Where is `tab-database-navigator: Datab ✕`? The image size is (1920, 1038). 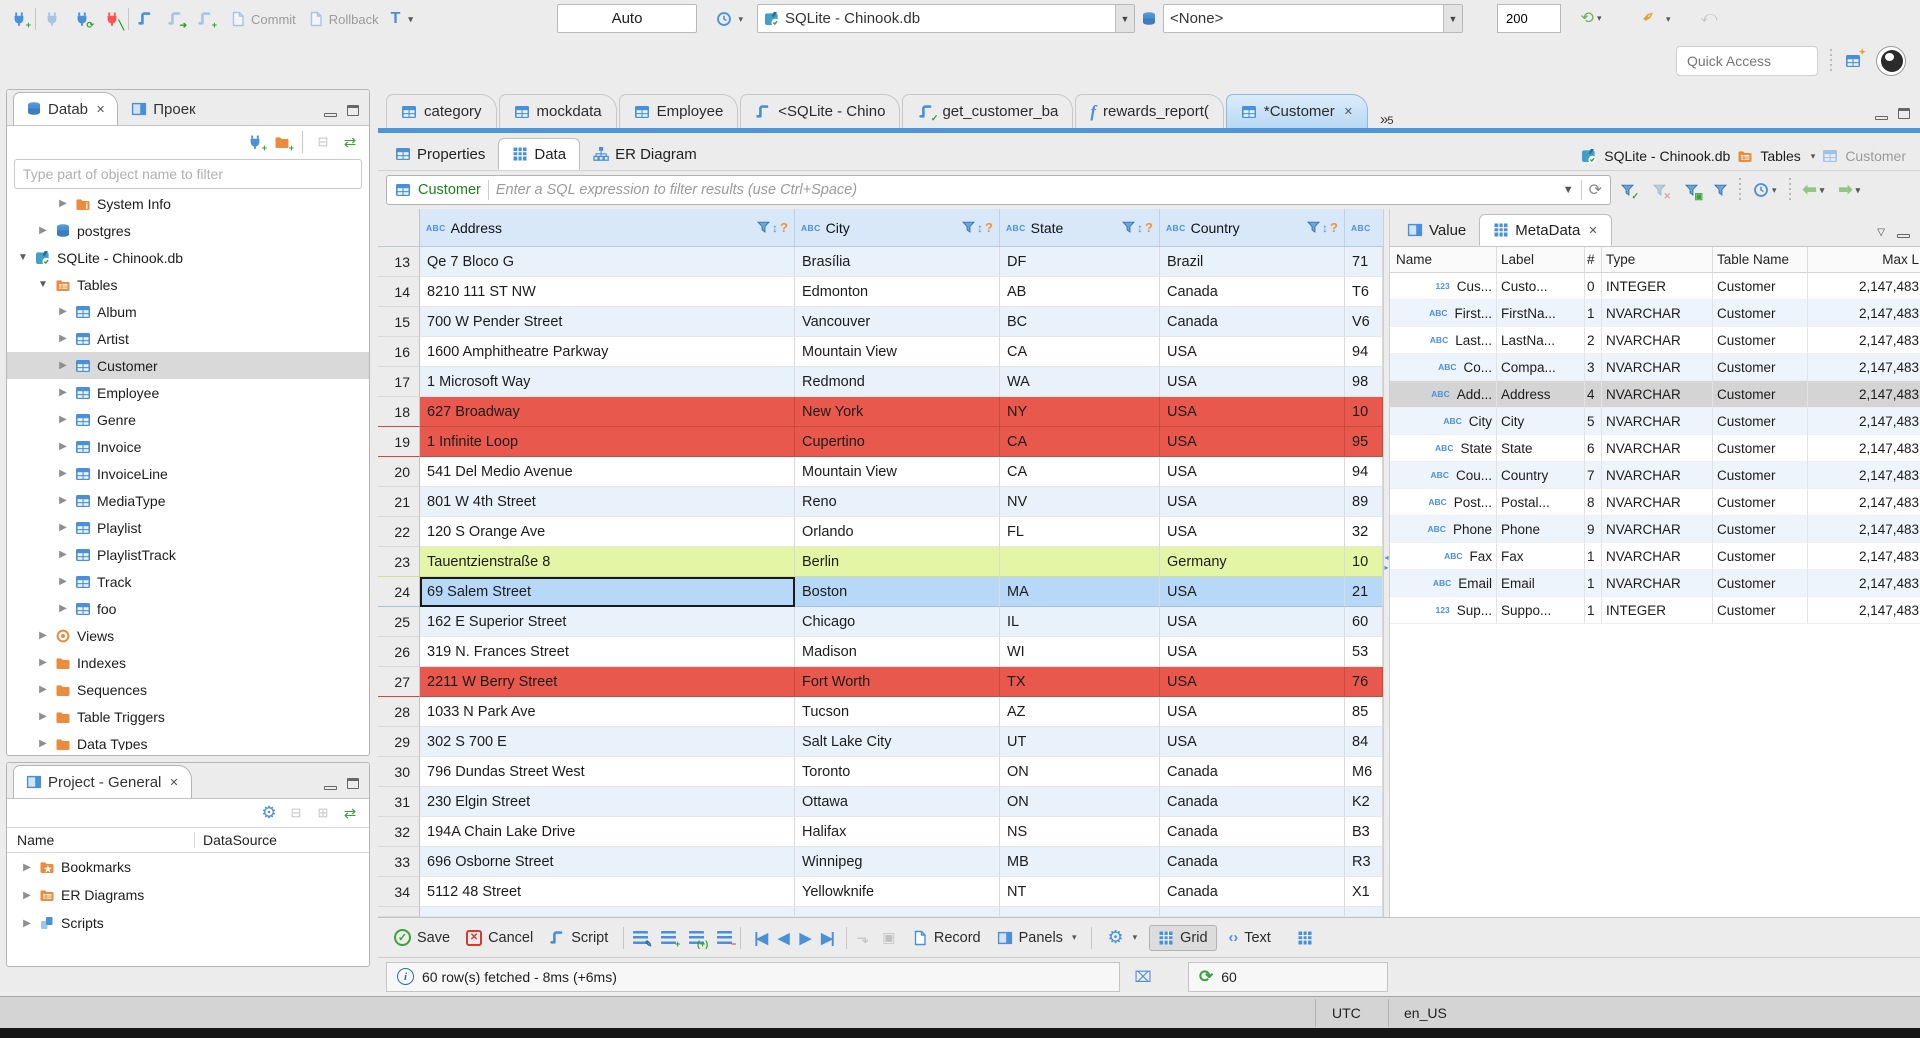 tab-database-navigator: Datab ✕ is located at coordinates (66, 108).